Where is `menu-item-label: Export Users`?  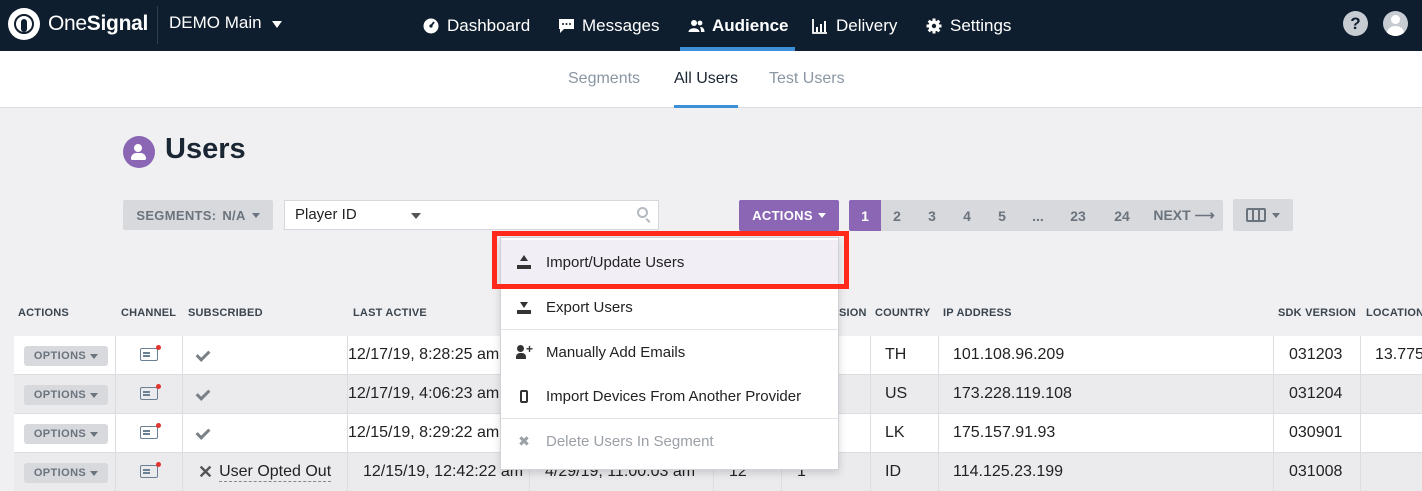 menu-item-label: Export Users is located at coordinates (589, 307).